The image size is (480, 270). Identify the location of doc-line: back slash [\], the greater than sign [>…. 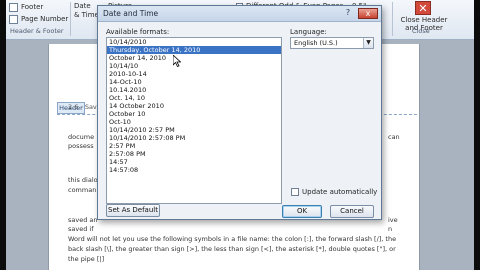
(232, 249).